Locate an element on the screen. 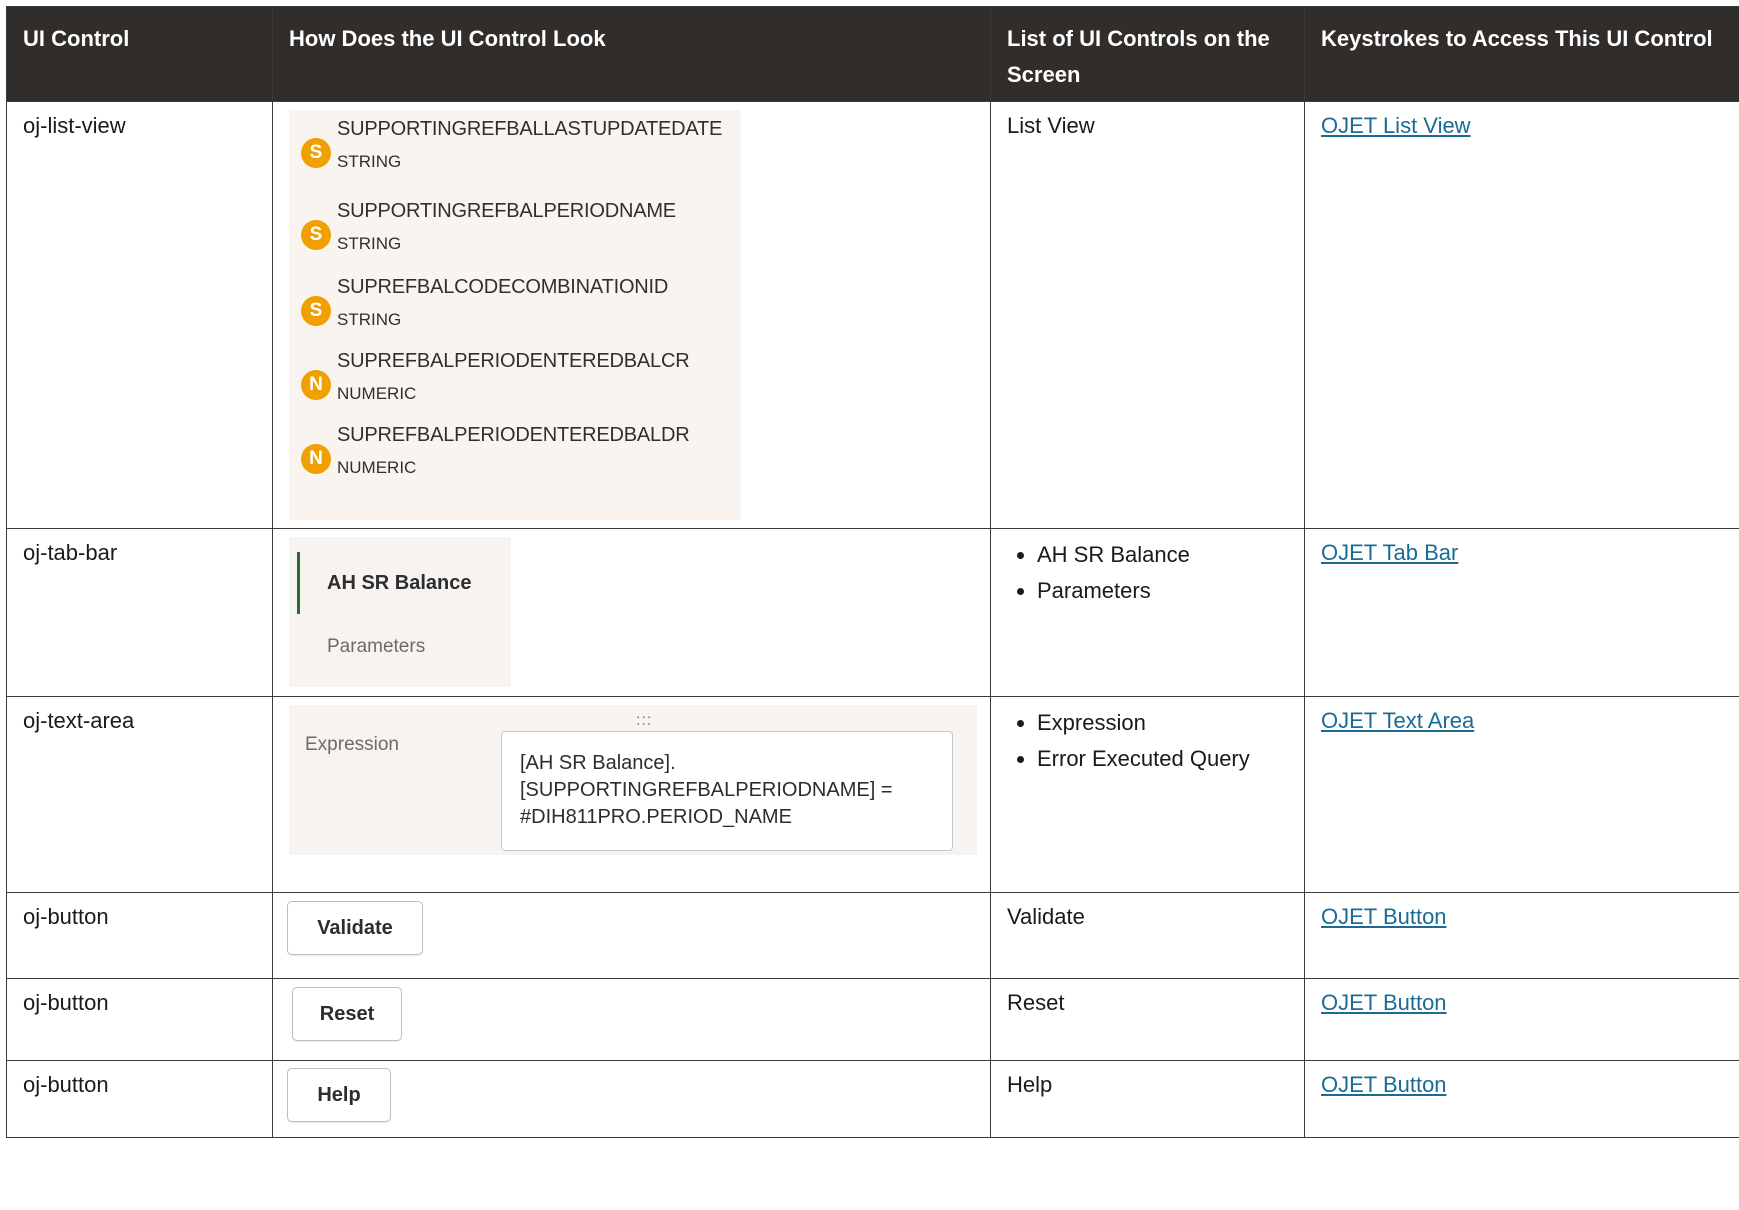 The image size is (1739, 1210). keystrokes-cell: OJET Text Area is located at coordinates (1521, 794).